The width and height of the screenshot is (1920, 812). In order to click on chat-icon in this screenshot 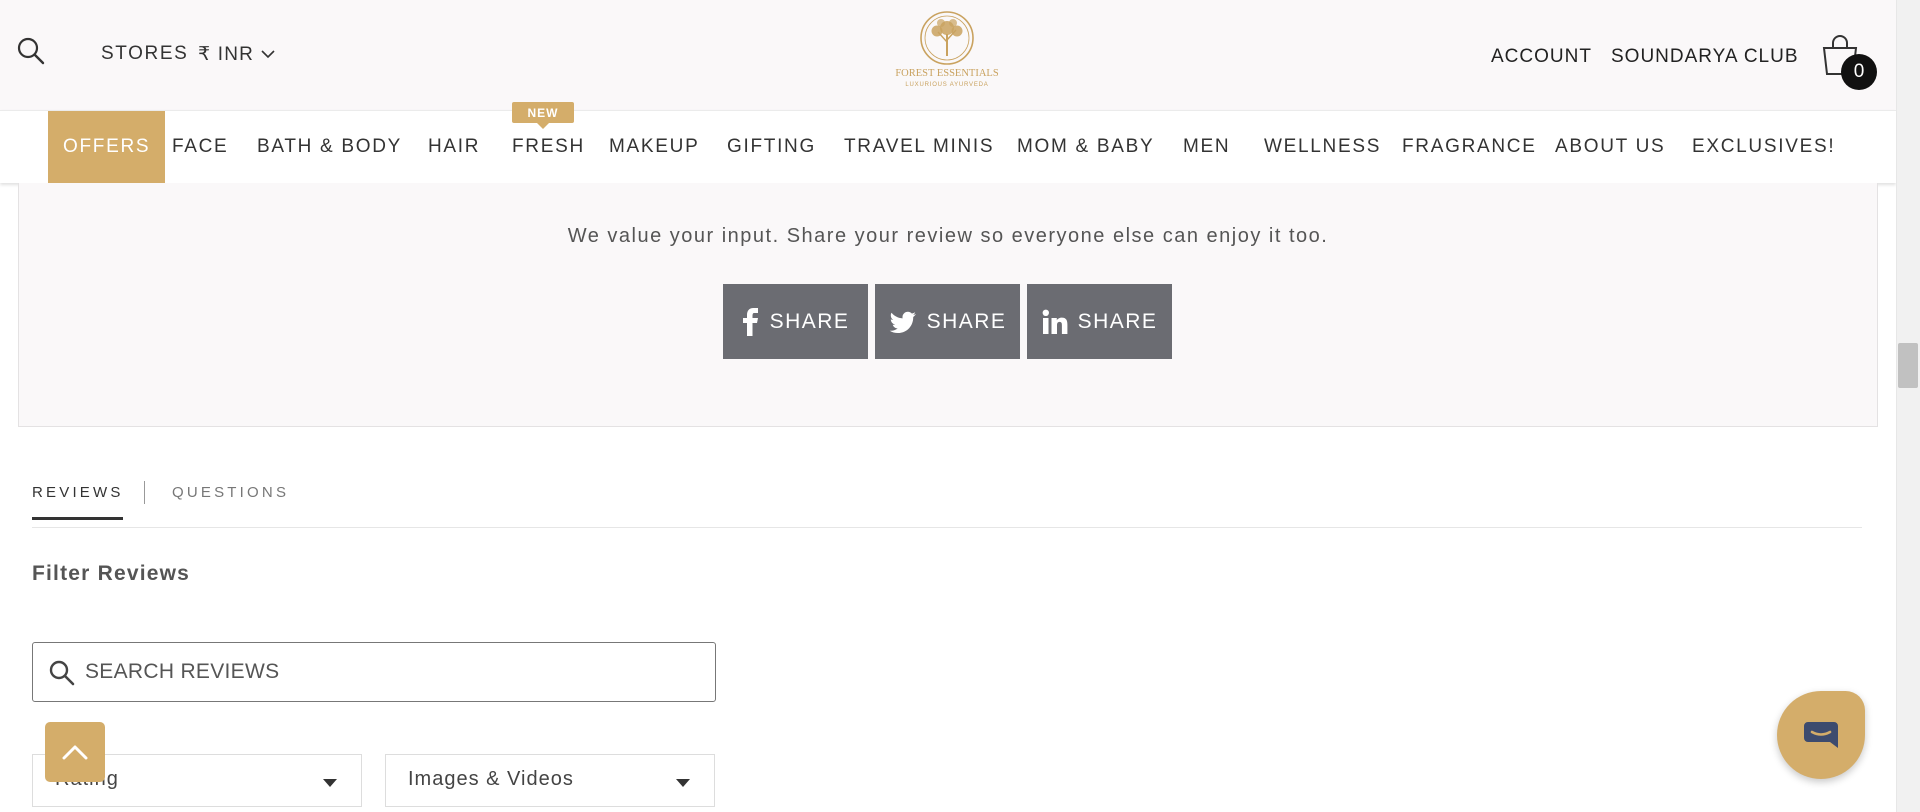, I will do `click(1821, 735)`.